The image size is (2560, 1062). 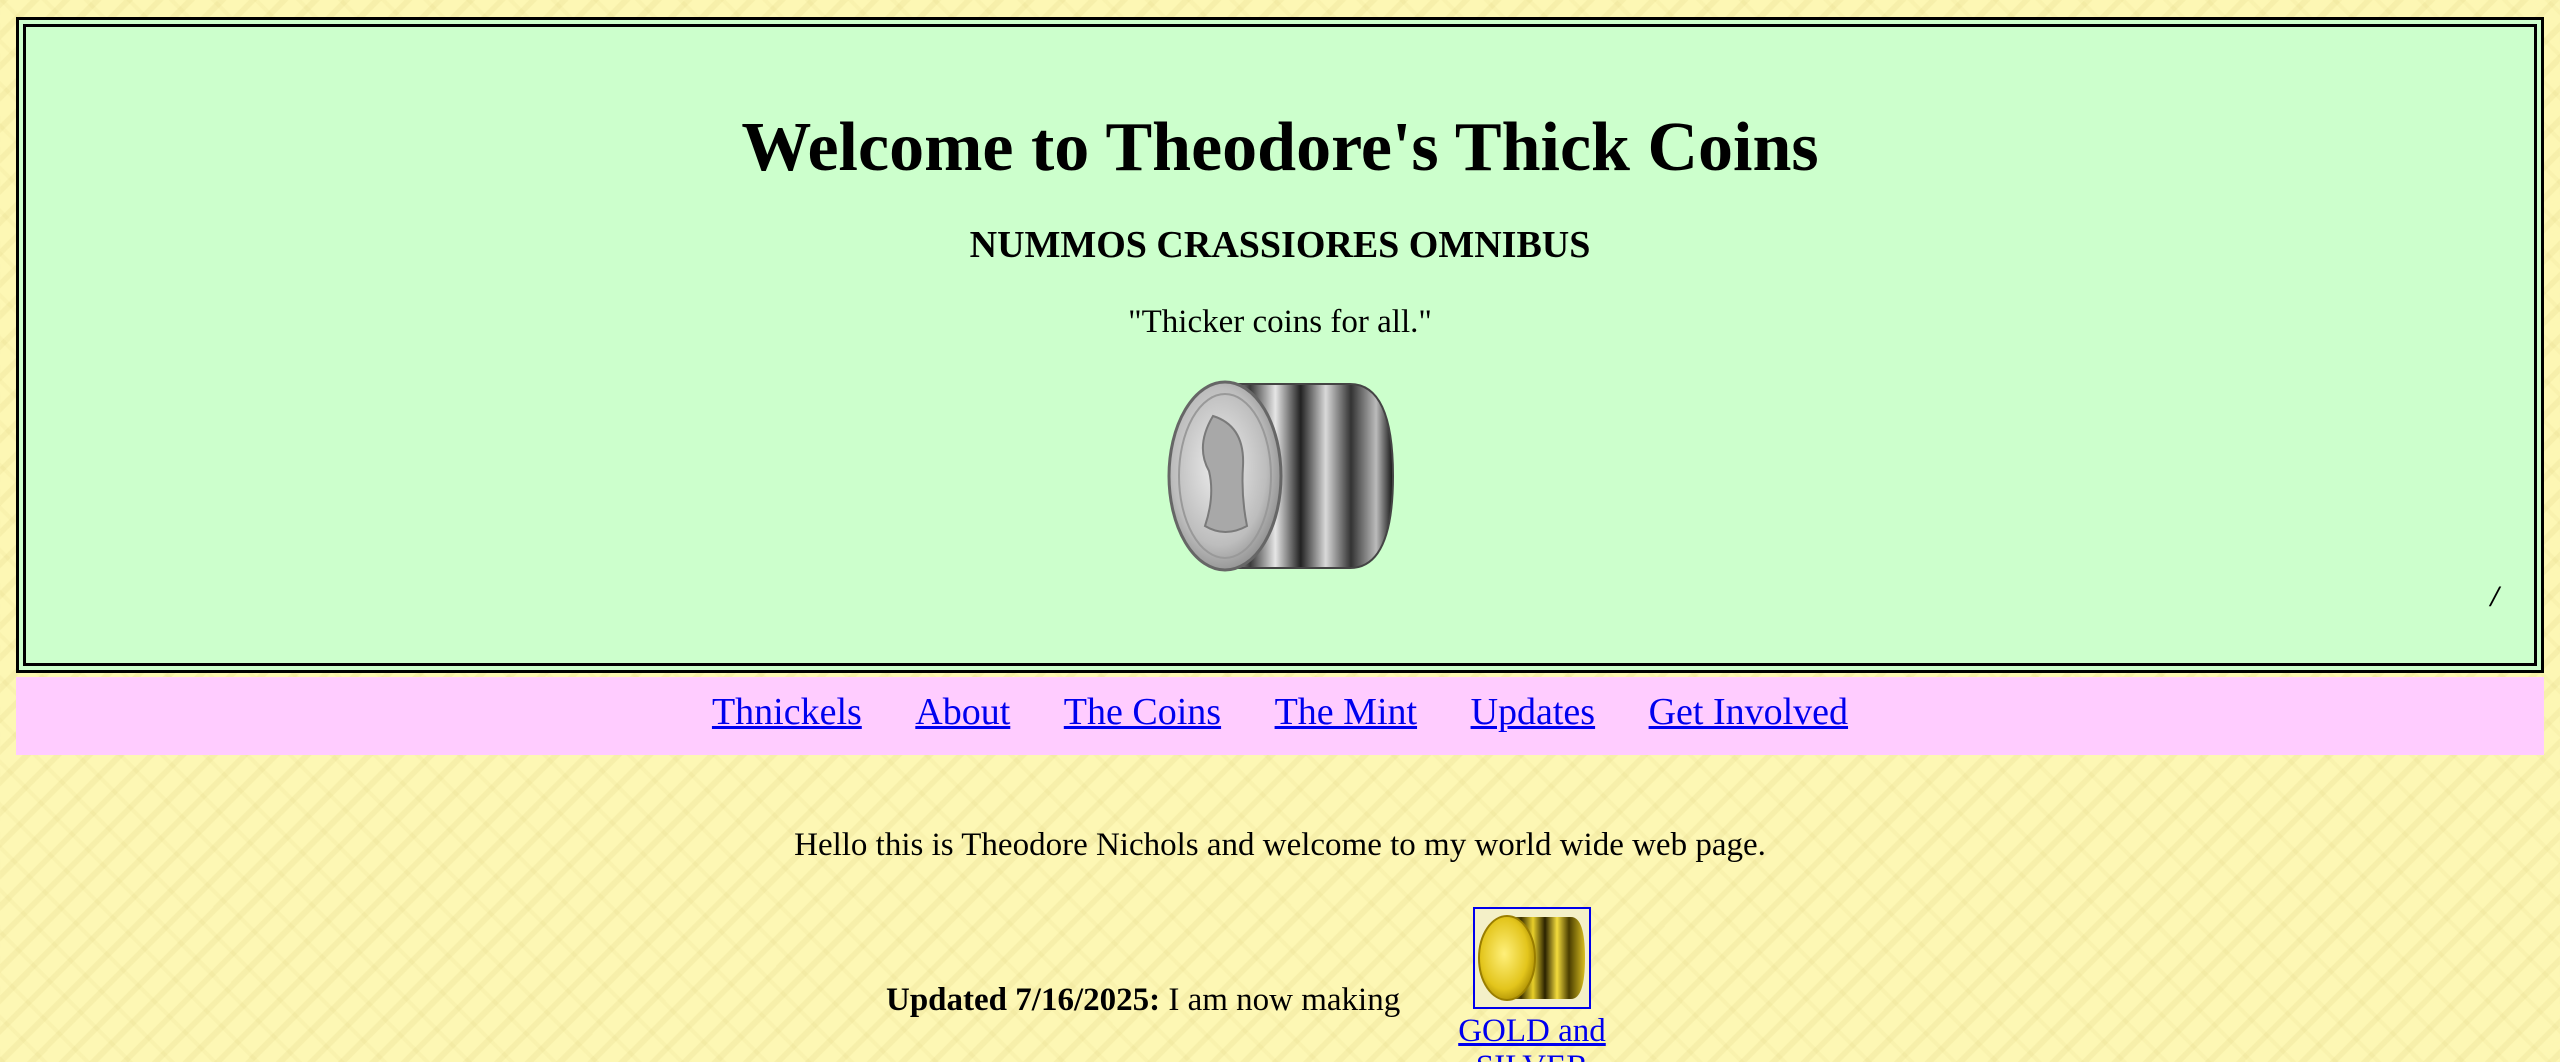 I want to click on thick-silver-coin-image, so click(x=1281, y=476).